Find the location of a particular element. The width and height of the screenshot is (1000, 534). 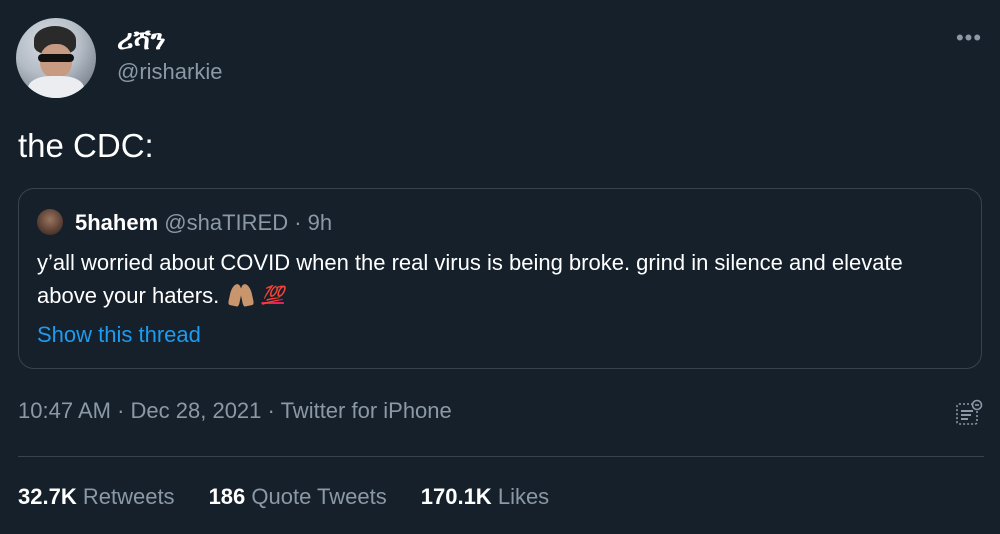

likes-label: Likes is located at coordinates (523, 496).